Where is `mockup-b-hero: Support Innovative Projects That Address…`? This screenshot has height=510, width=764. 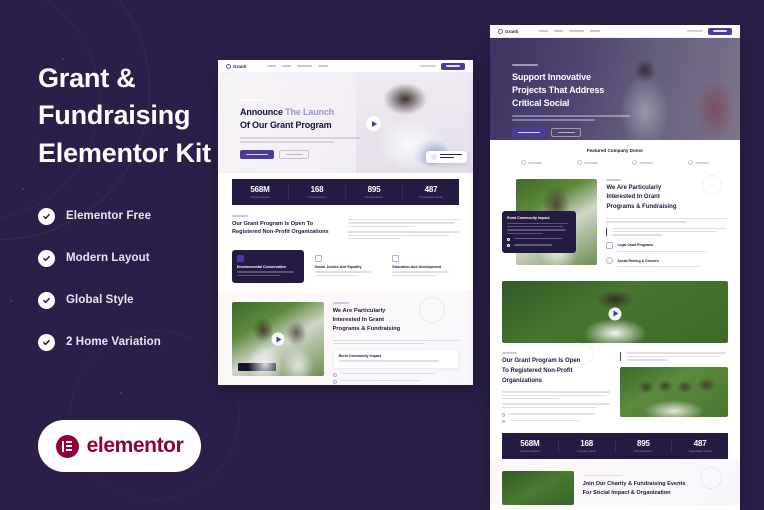 mockup-b-hero: Support Innovative Projects That Address… is located at coordinates (615, 89).